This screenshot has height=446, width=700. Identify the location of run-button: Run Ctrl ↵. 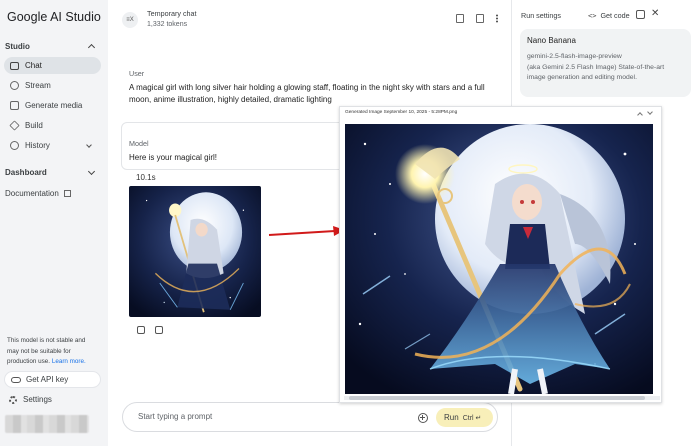
(464, 417).